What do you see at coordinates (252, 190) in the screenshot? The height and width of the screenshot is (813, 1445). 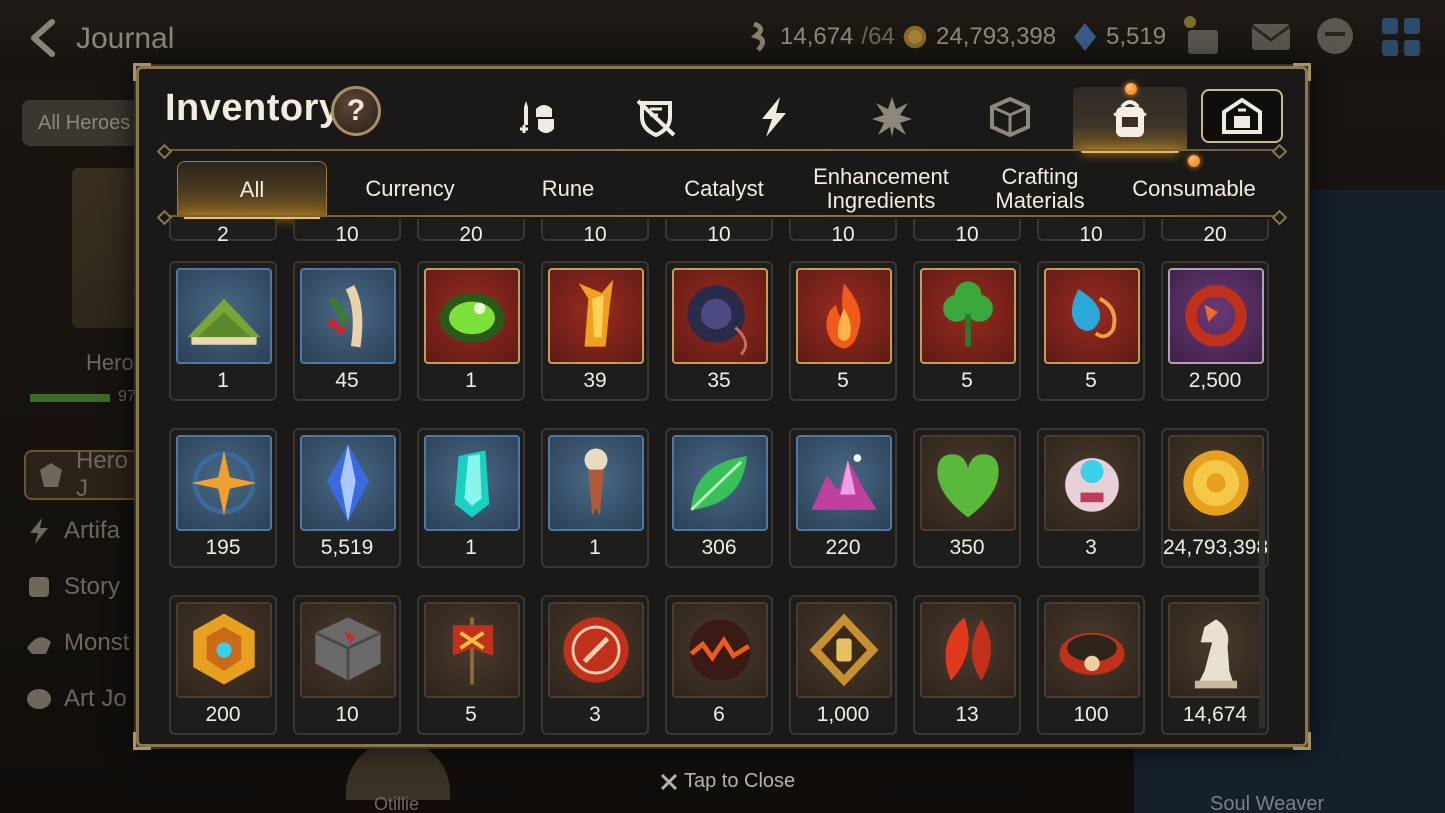 I see `subtab-all: All` at bounding box center [252, 190].